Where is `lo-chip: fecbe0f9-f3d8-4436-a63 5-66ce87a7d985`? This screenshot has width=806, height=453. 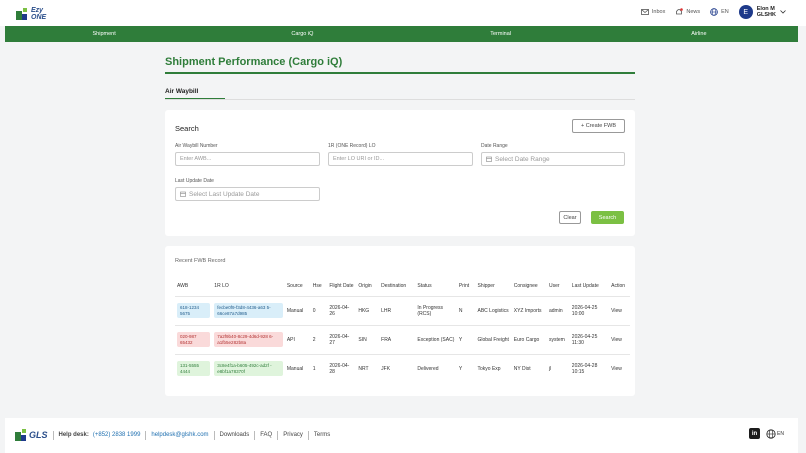 lo-chip: fecbe0f9-f3d8-4436-a63 5-66ce87a7d985 is located at coordinates (248, 310).